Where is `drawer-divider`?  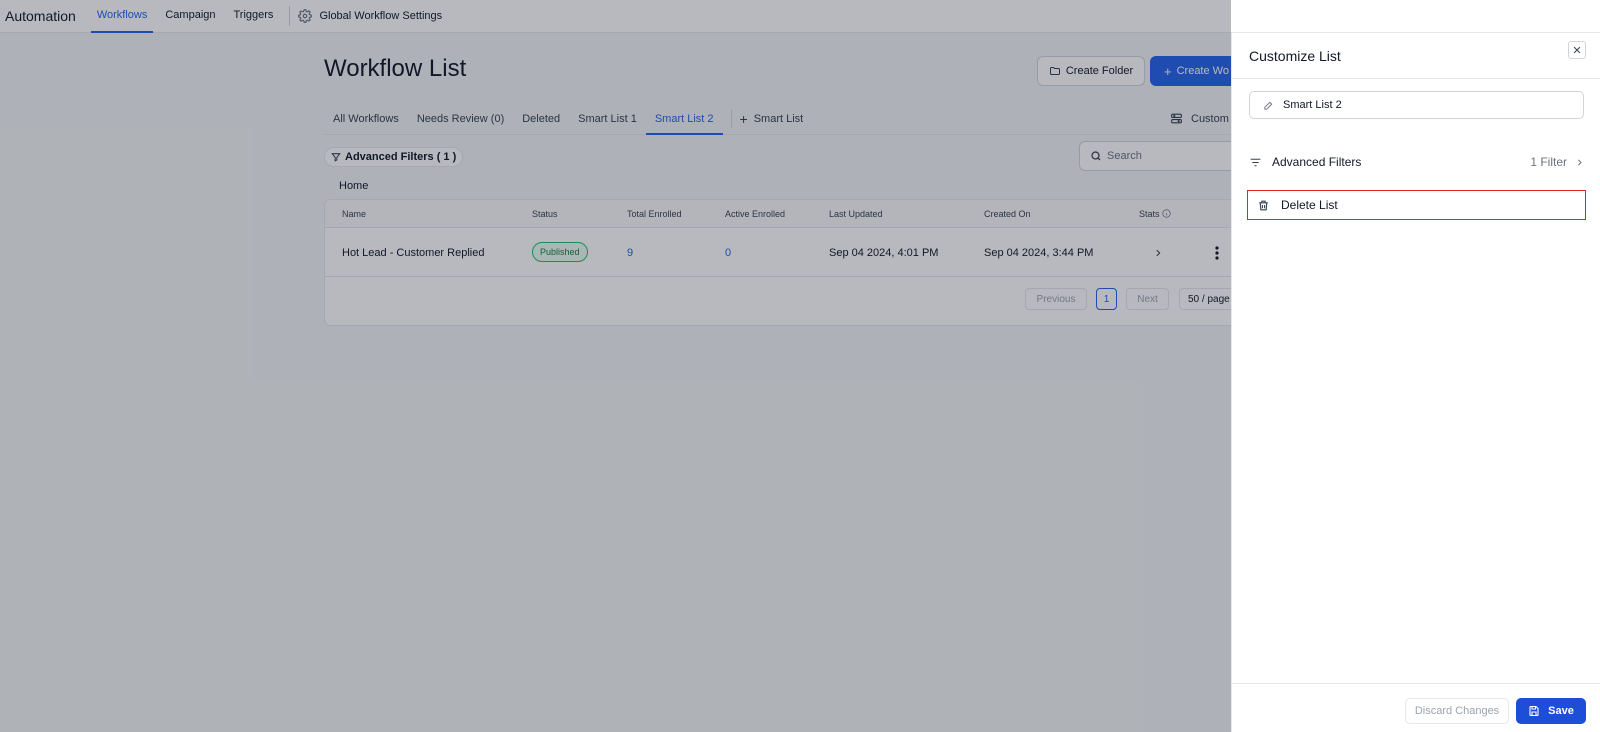
drawer-divider is located at coordinates (1416, 78).